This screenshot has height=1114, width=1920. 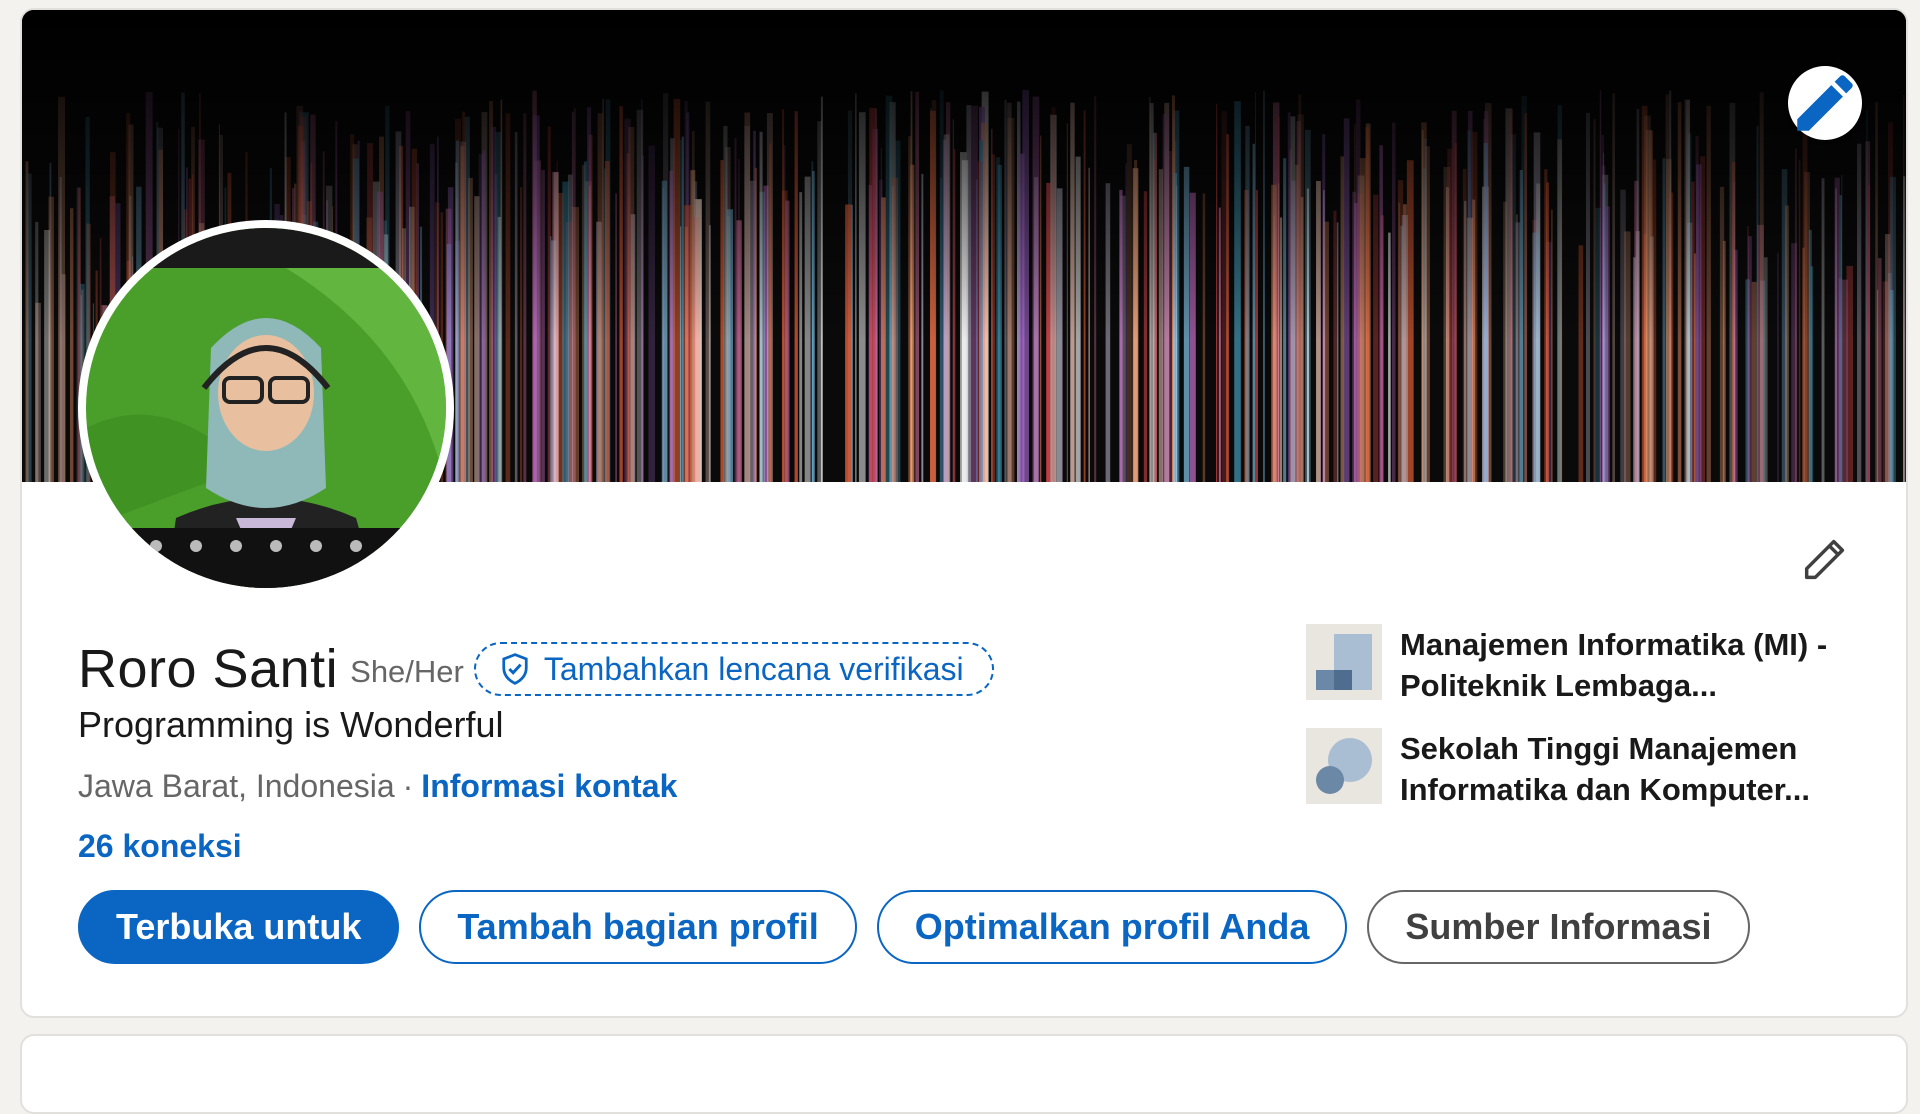 What do you see at coordinates (1344, 662) in the screenshot?
I see `education-building-icon` at bounding box center [1344, 662].